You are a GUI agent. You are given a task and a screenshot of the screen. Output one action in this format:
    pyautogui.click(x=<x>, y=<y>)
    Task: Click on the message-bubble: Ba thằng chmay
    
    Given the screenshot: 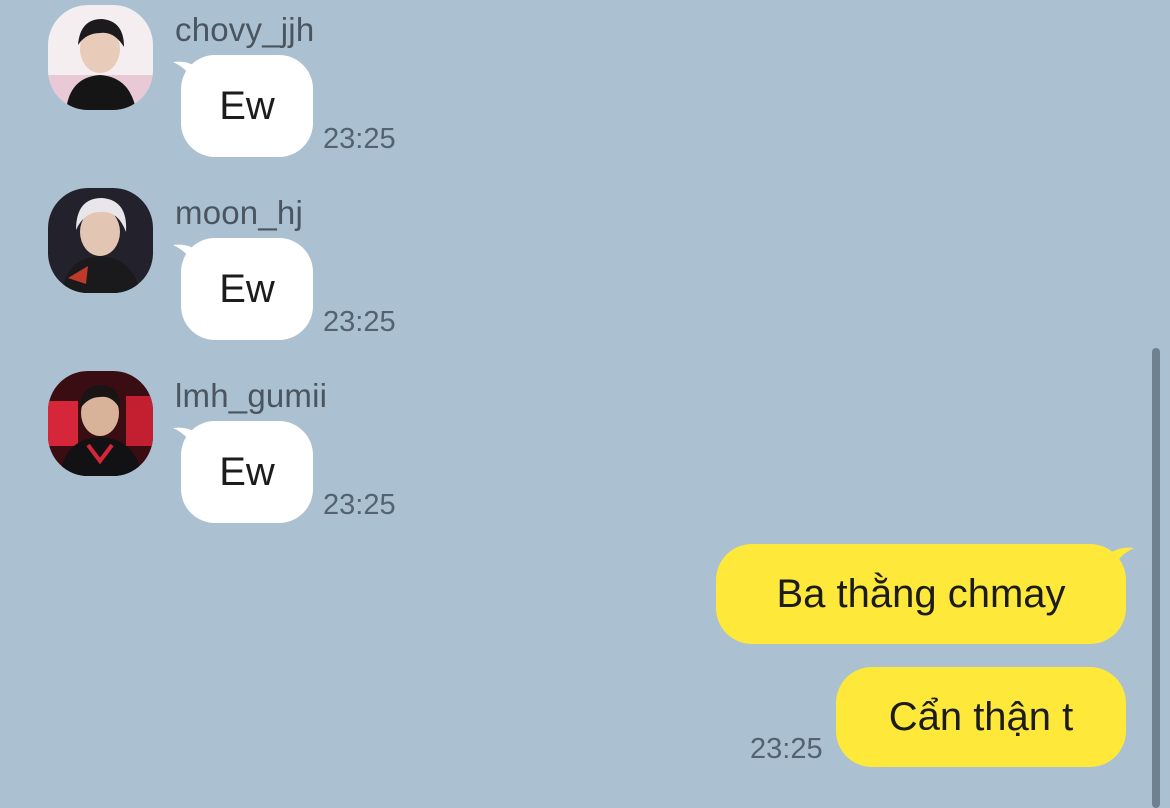 What is the action you would take?
    pyautogui.click(x=921, y=594)
    